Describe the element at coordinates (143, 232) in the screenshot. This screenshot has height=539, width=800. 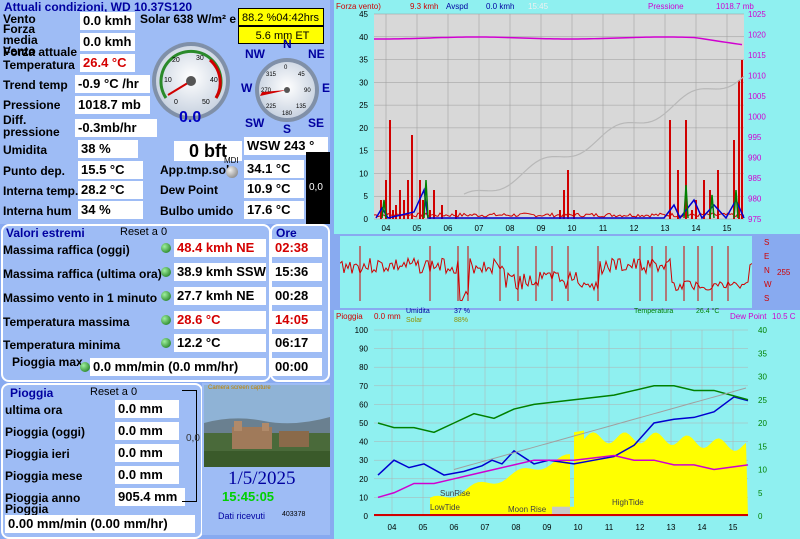
I see `extremes-reset: Reset a 0` at that location.